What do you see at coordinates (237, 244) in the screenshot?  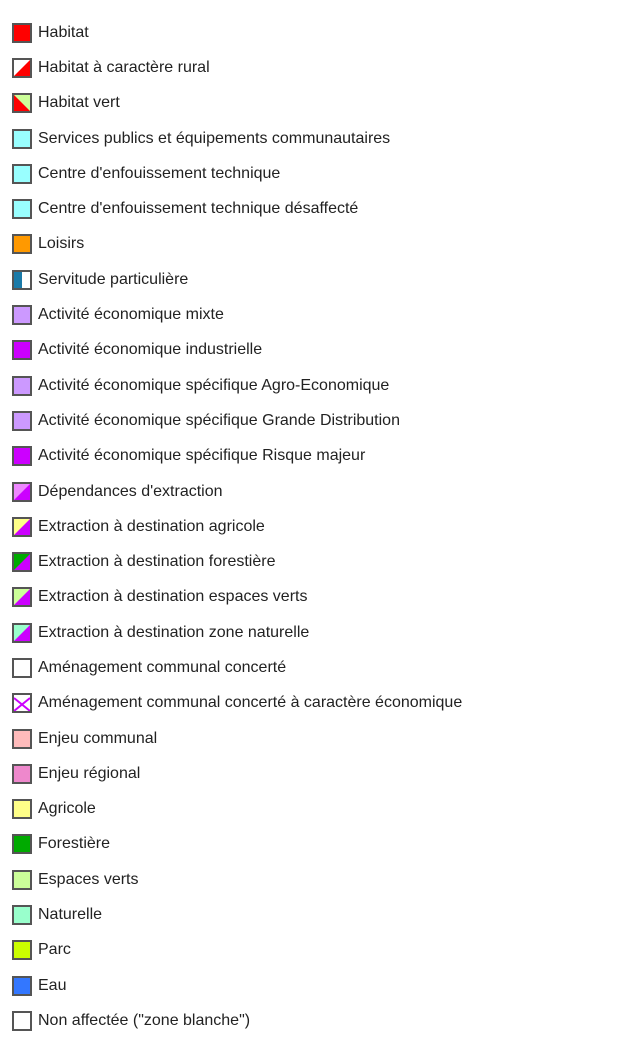 I see `legend-item: Loisirs` at bounding box center [237, 244].